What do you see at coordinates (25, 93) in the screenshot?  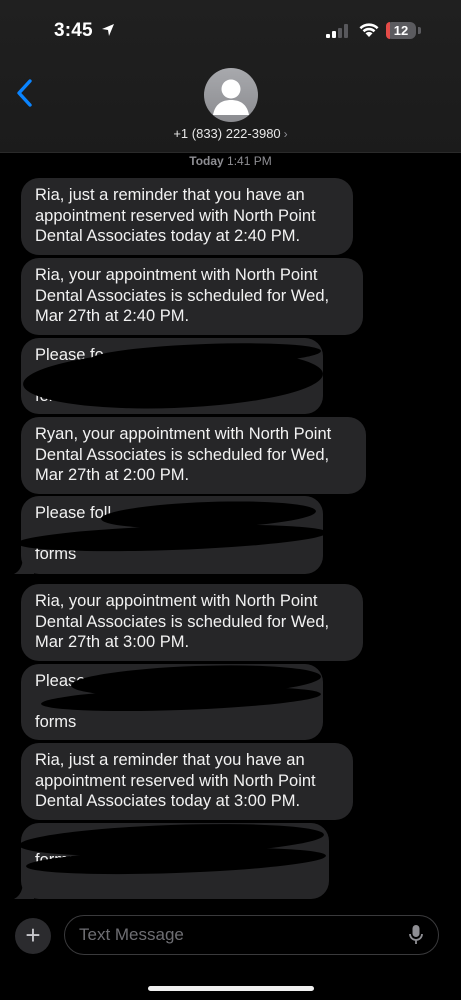 I see `back-chevron-icon` at bounding box center [25, 93].